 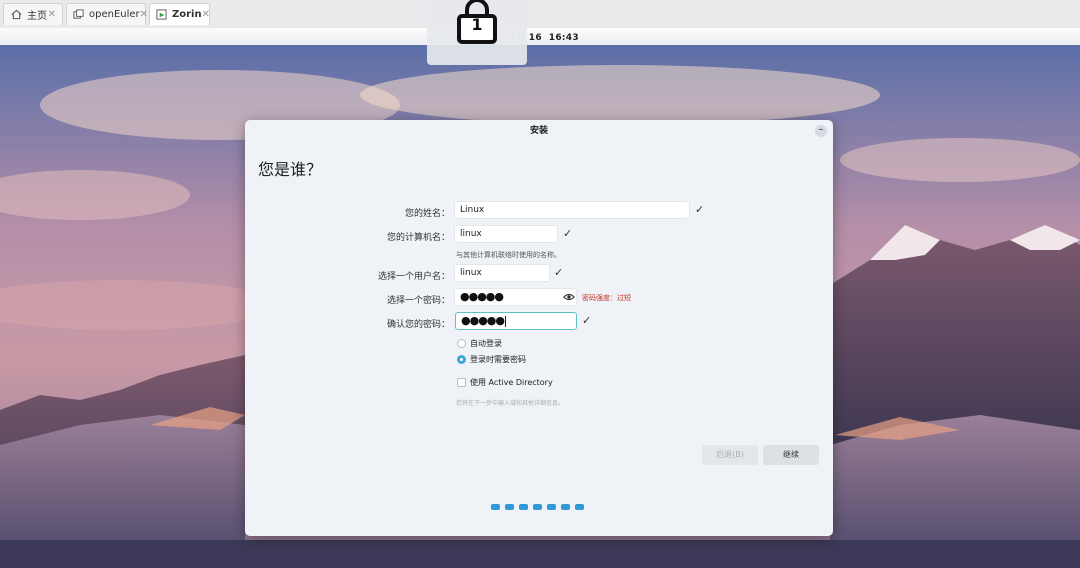 I want to click on confirm-password-value: ●●●●●, so click(x=483, y=320).